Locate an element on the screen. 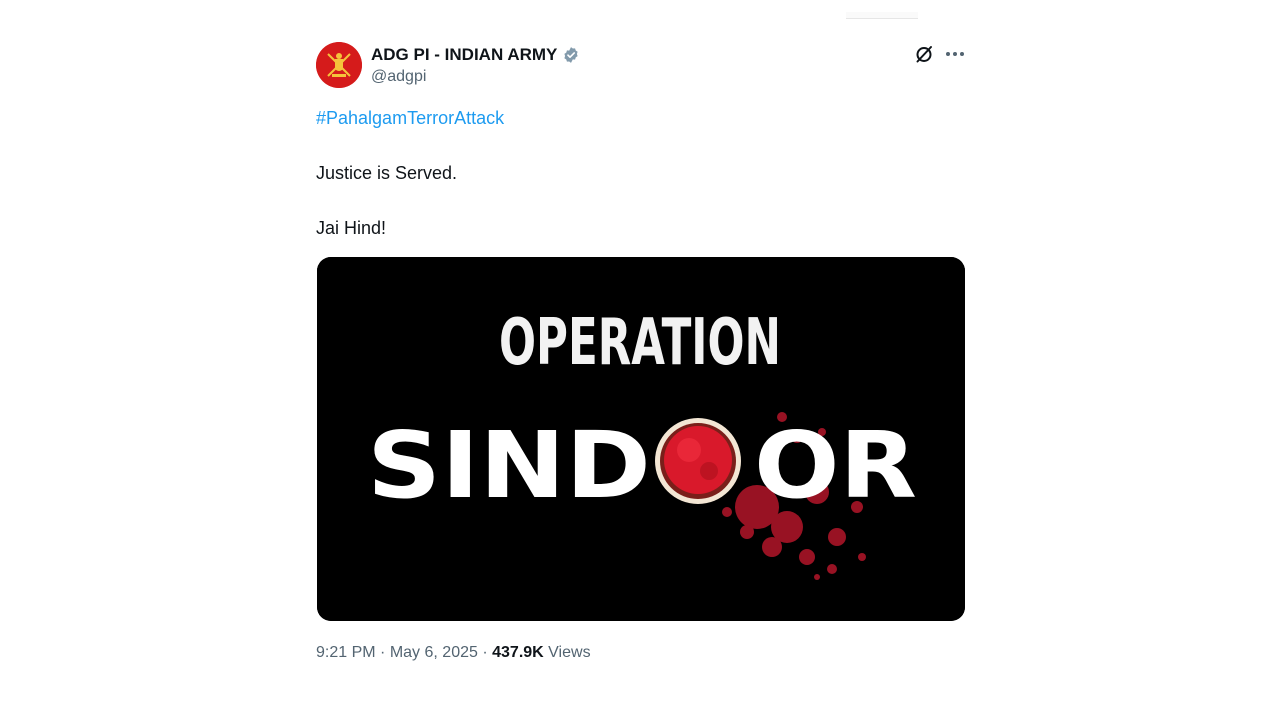 This screenshot has height=720, width=1280. headline-or: OR is located at coordinates (835, 465).